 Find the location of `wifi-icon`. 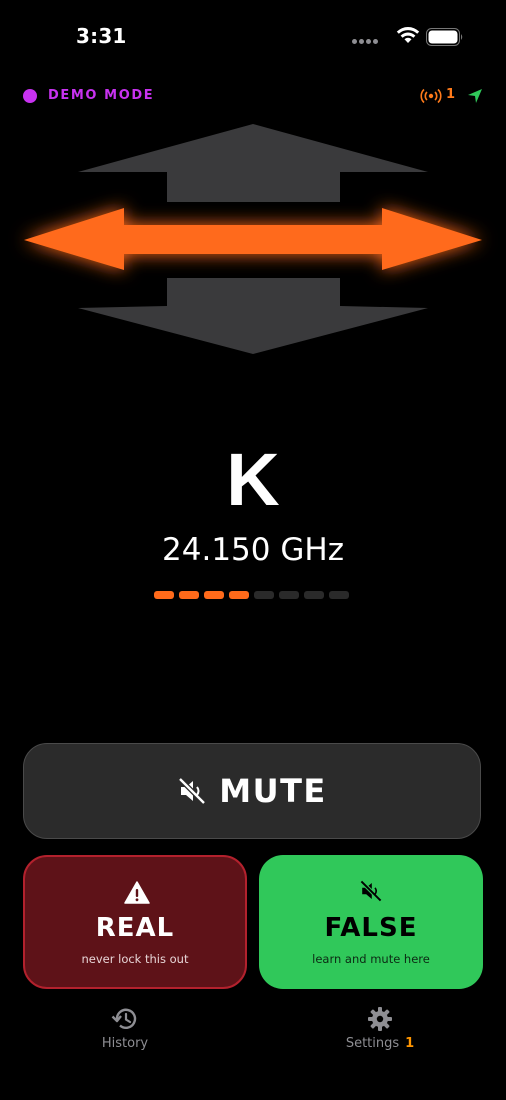

wifi-icon is located at coordinates (408, 35).